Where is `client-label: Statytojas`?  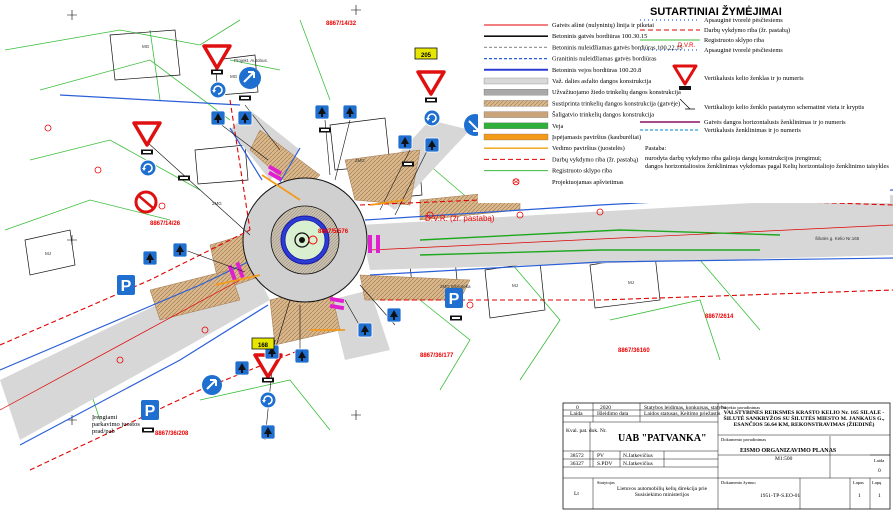 client-label: Statytojas is located at coordinates (606, 482).